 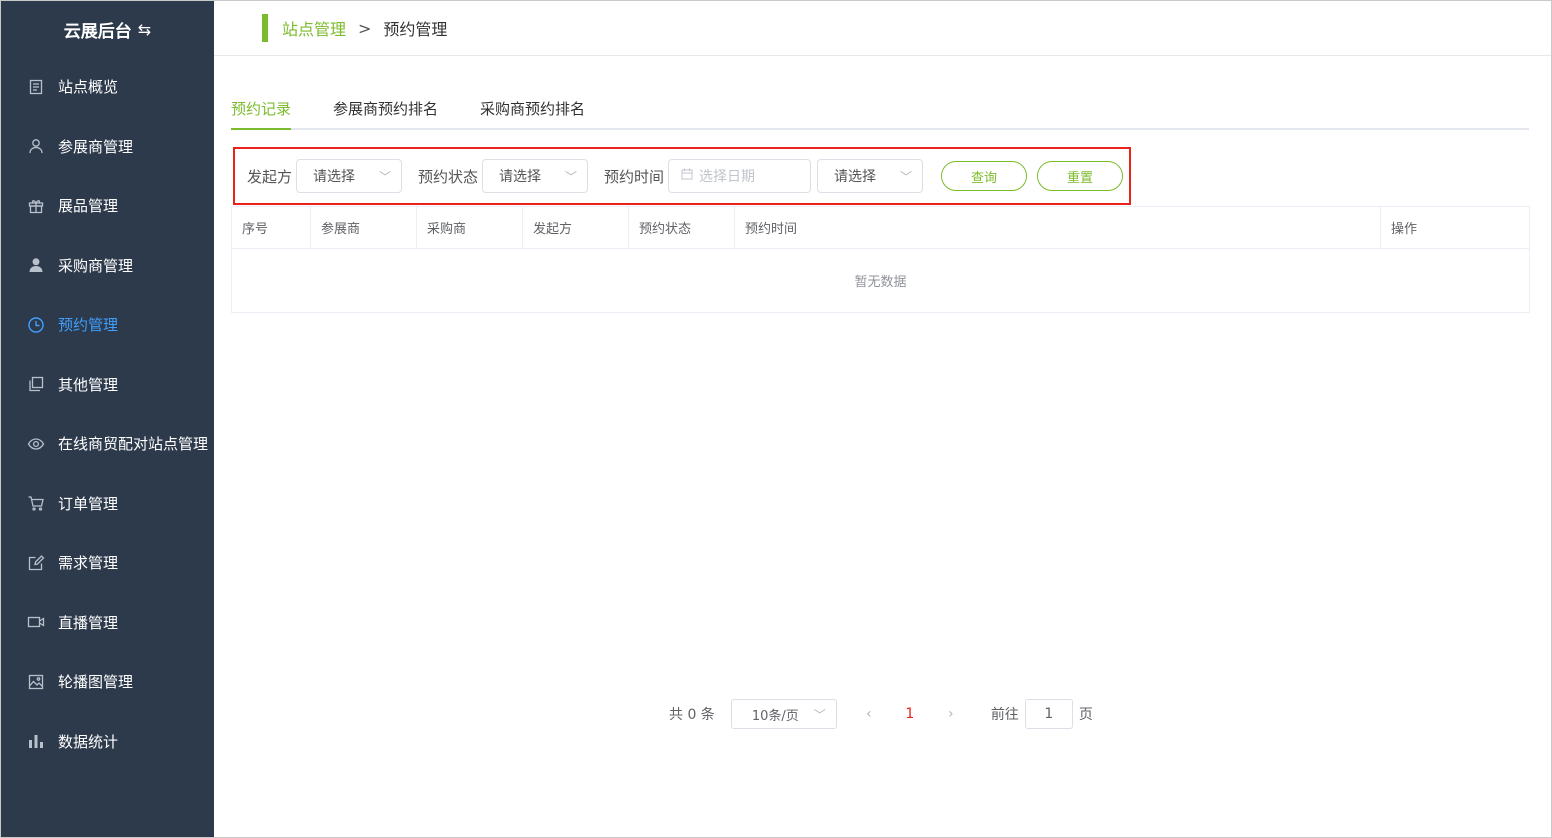 What do you see at coordinates (36, 87) in the screenshot?
I see `document-icon` at bounding box center [36, 87].